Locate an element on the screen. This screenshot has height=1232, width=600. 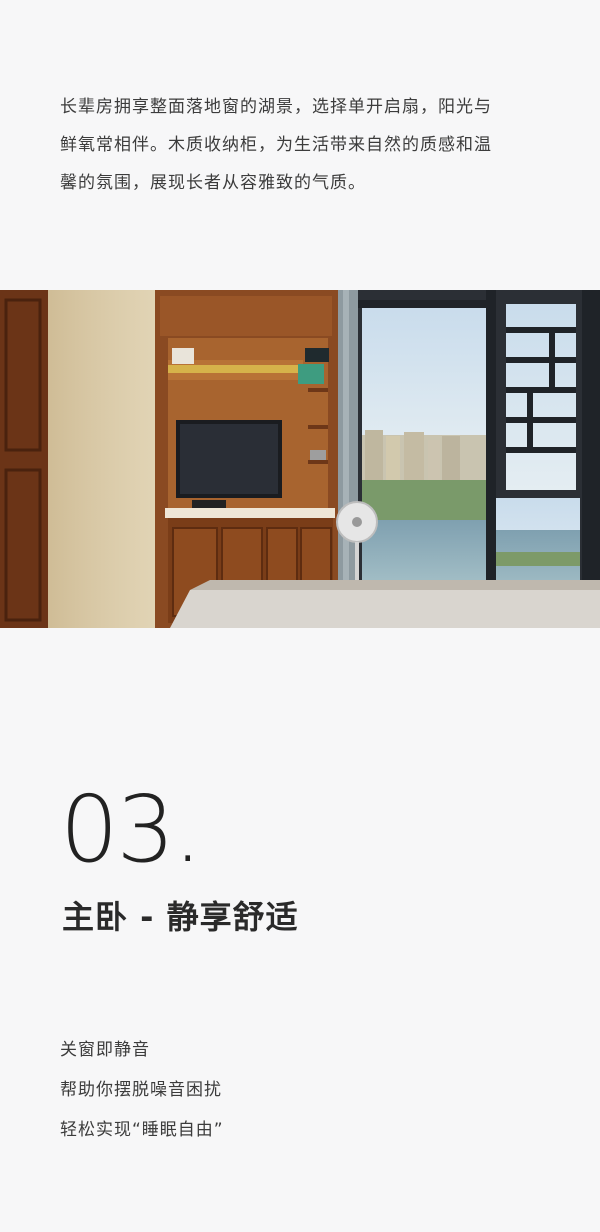
section-title: 主卧 - 静享舒适 is located at coordinates (180, 917).